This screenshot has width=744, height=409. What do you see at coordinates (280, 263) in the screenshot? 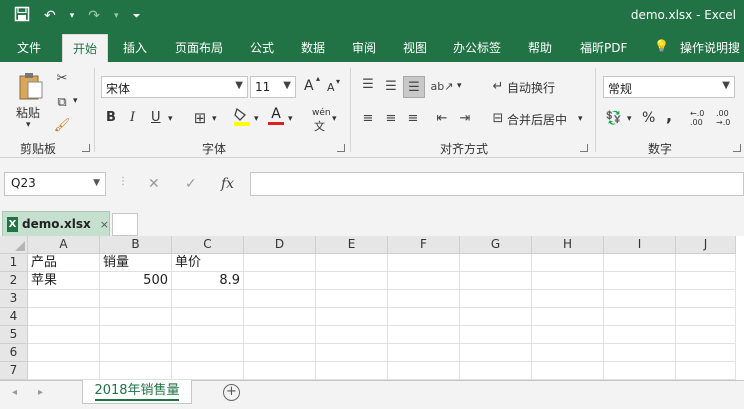
I see `cell-d1` at bounding box center [280, 263].